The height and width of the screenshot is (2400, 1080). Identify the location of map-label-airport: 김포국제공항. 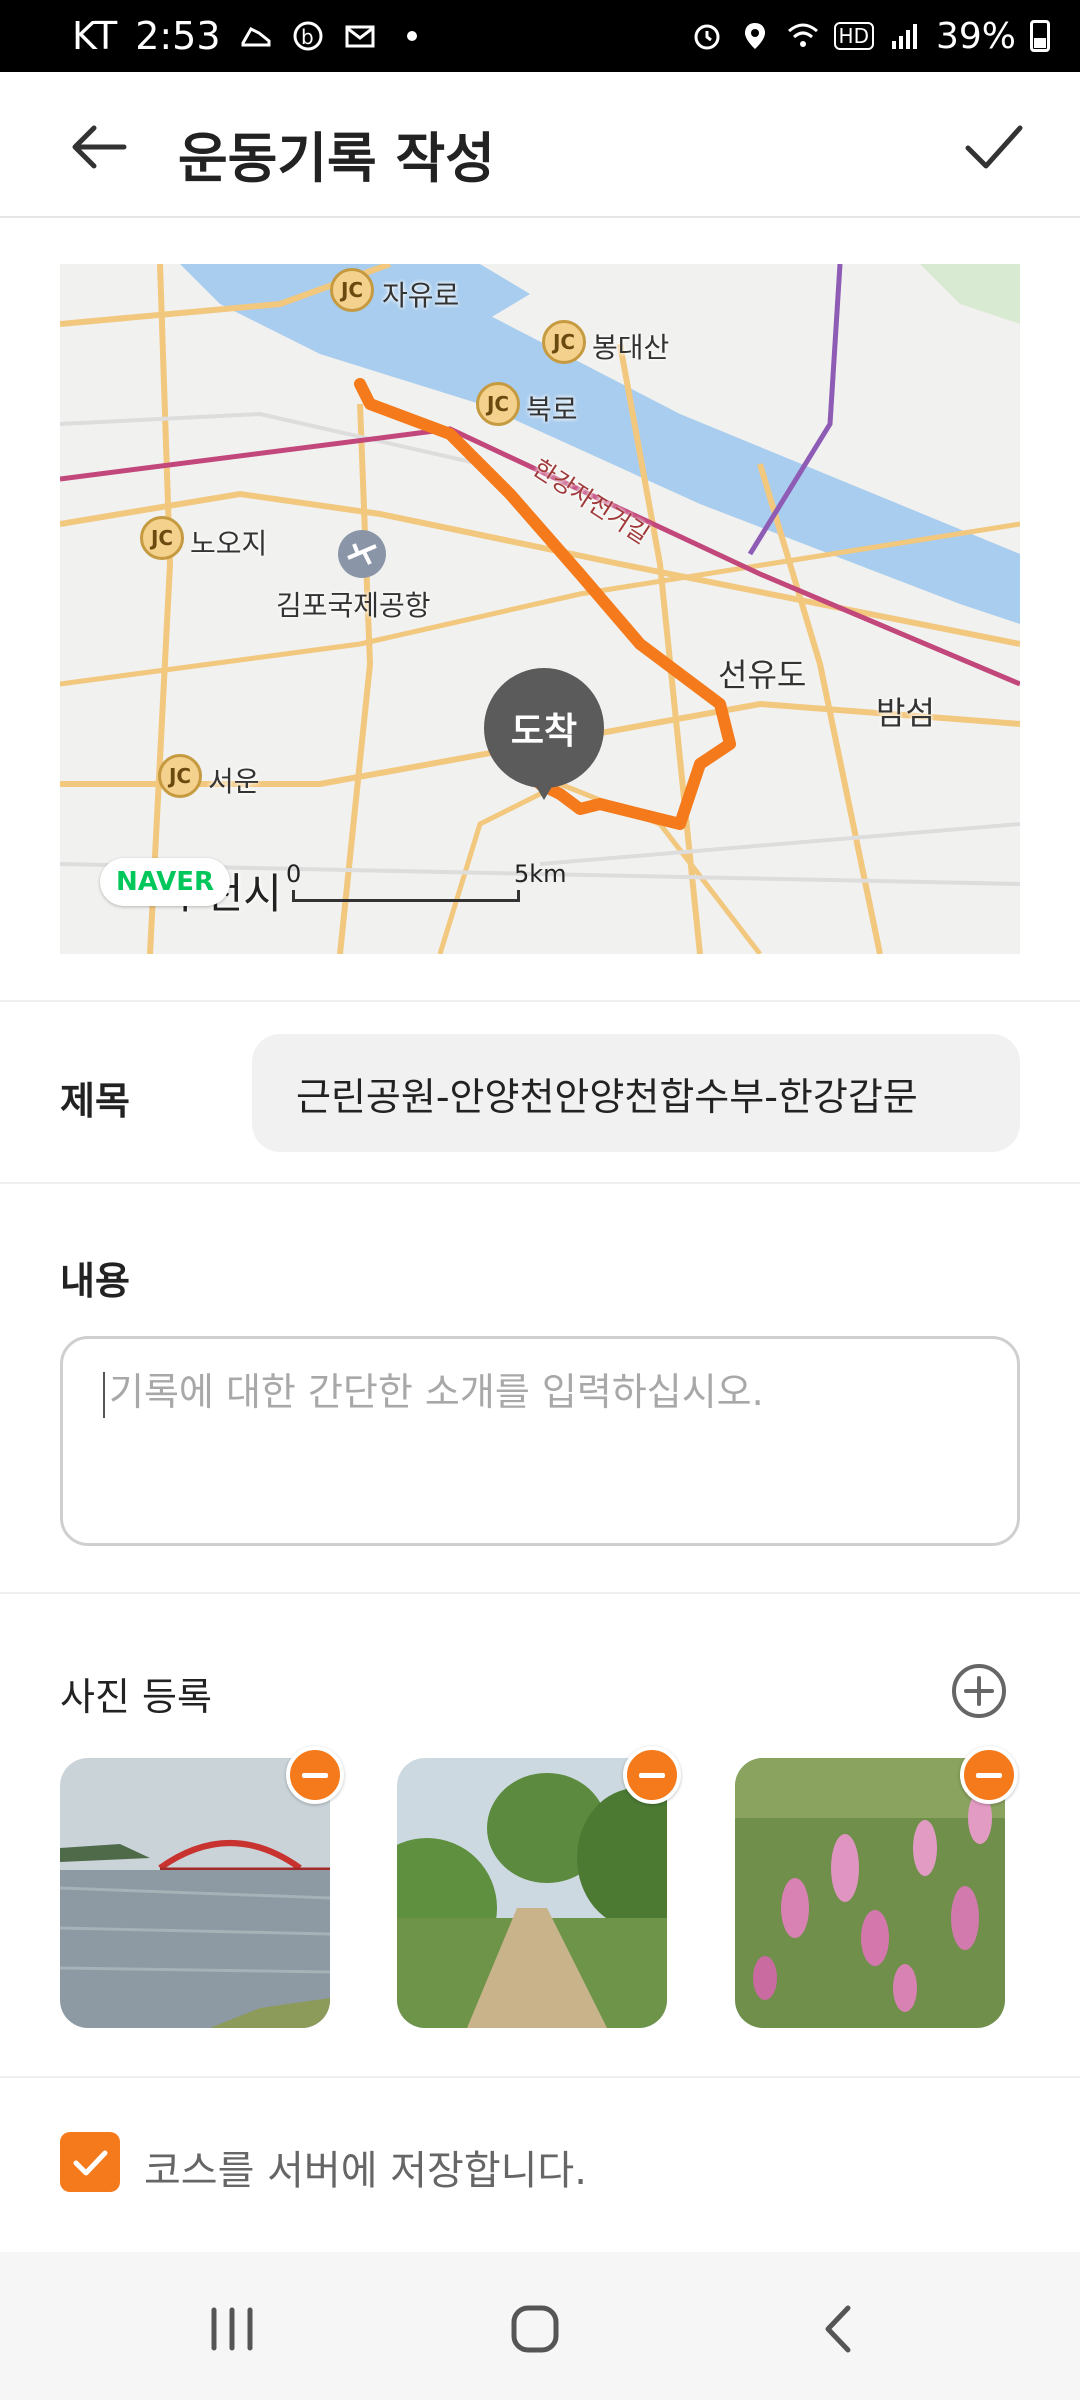
(353, 605).